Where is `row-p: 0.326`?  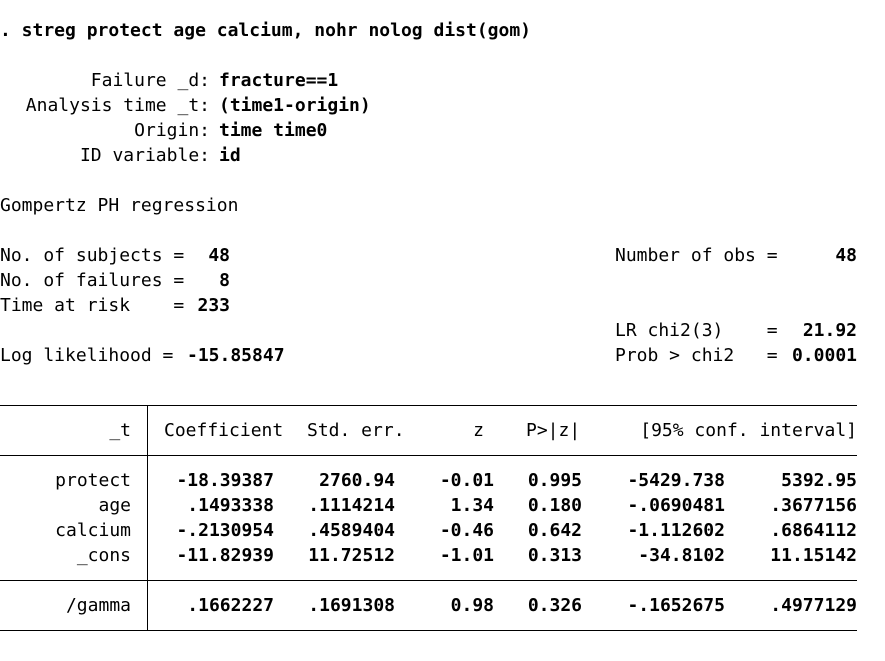 row-p: 0.326 is located at coordinates (554, 605).